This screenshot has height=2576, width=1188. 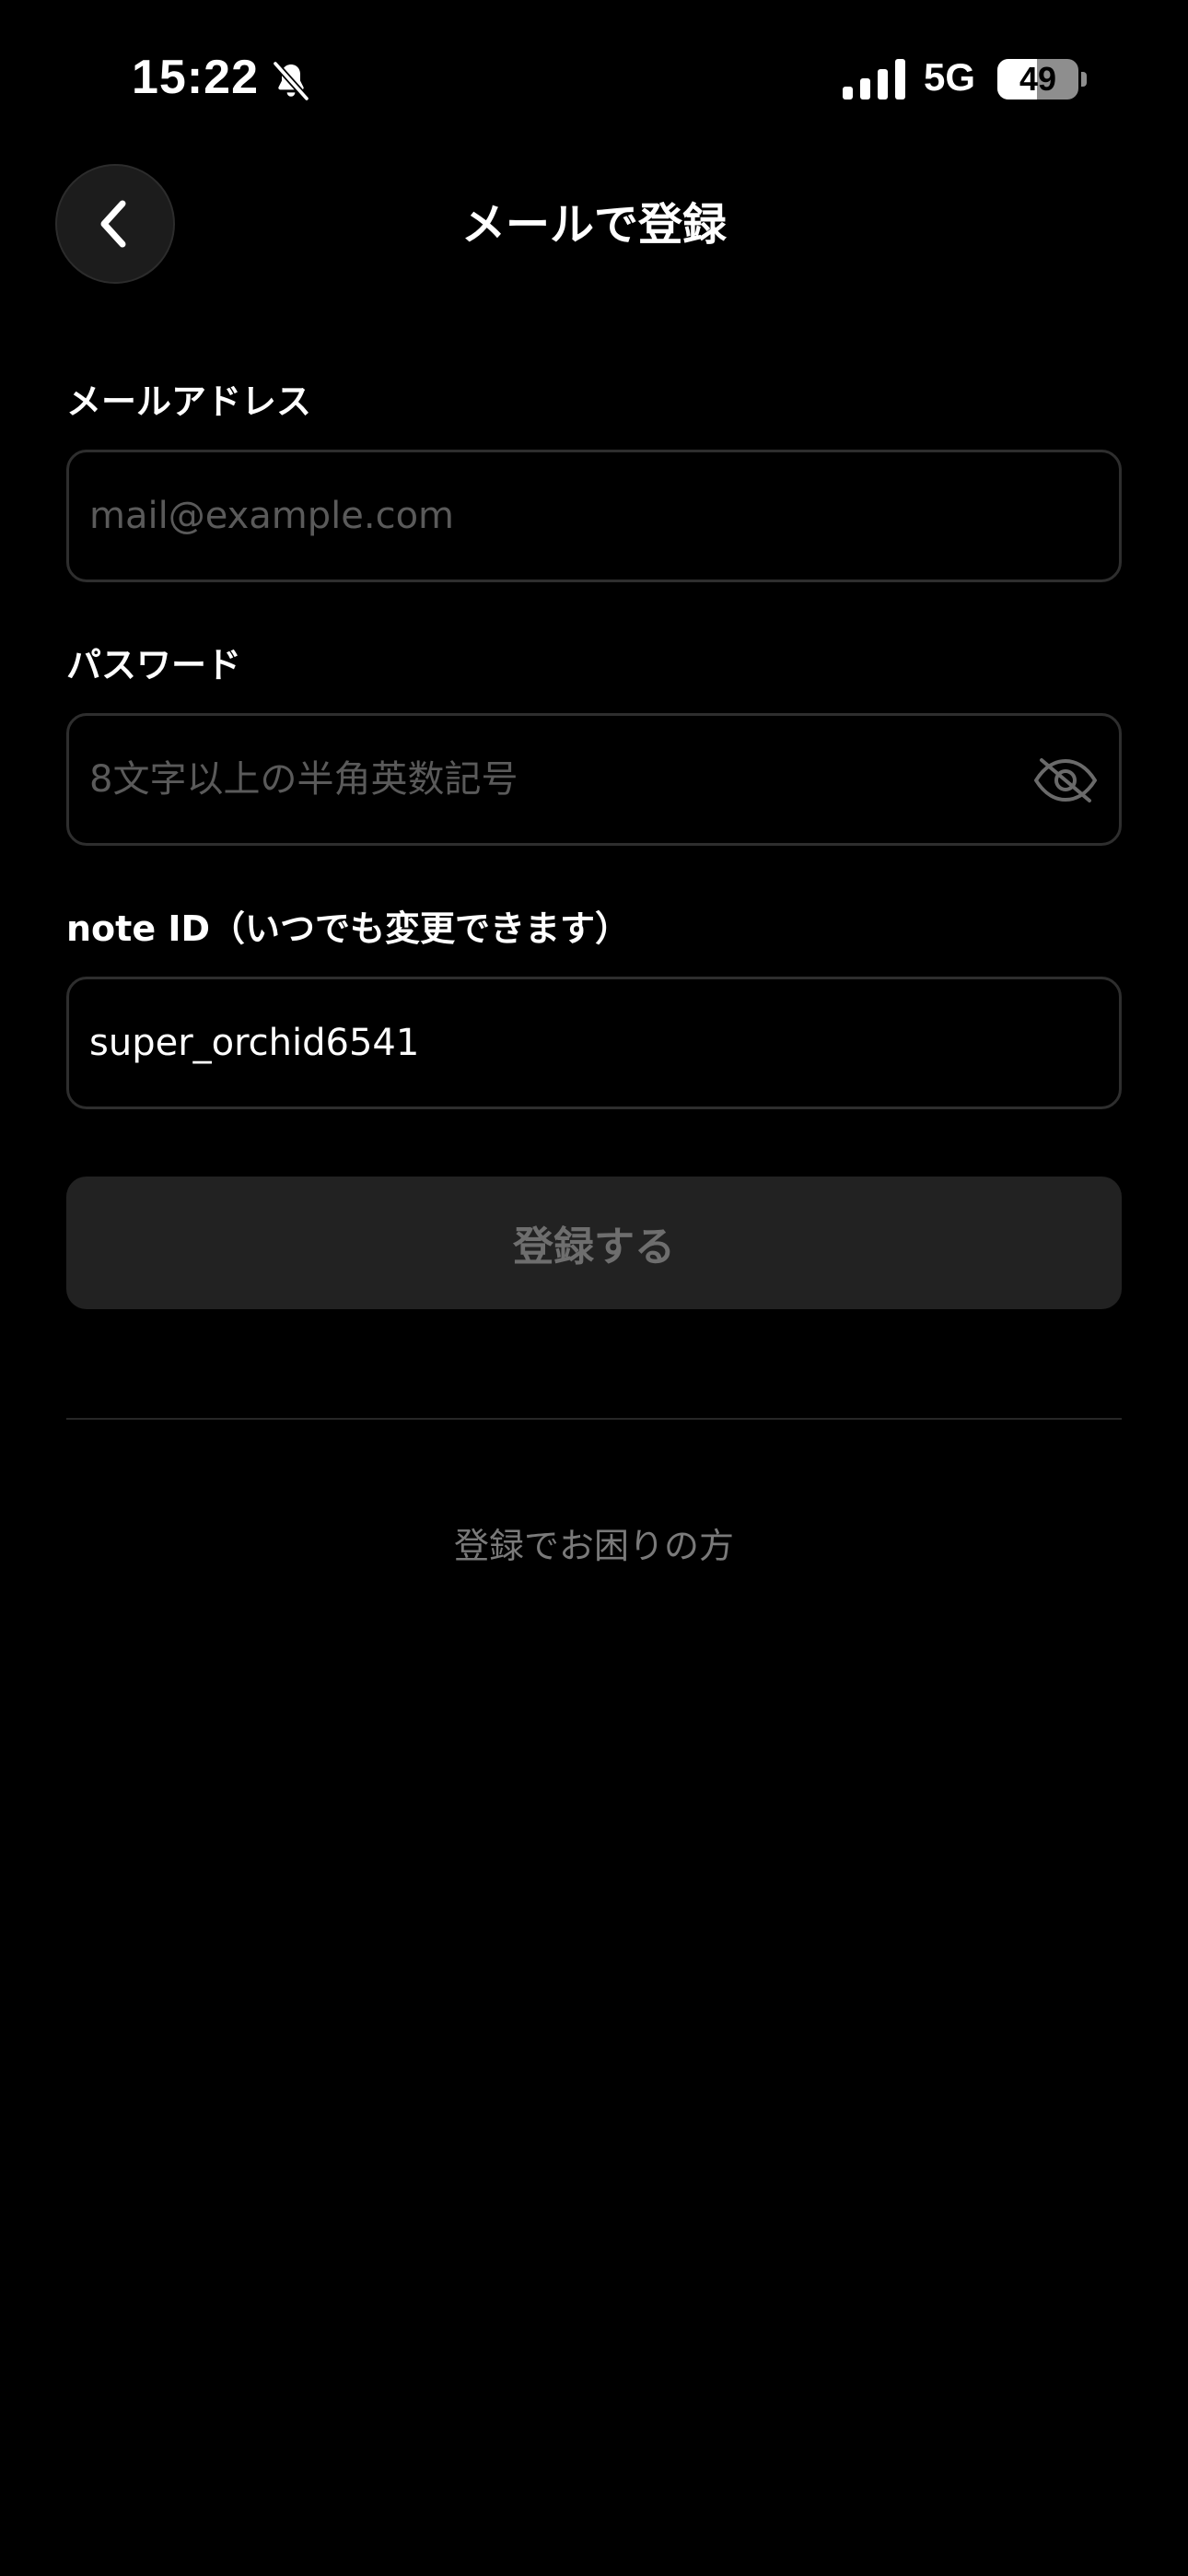 What do you see at coordinates (594, 83) in the screenshot?
I see `status-bar: 15:22 5G 49` at bounding box center [594, 83].